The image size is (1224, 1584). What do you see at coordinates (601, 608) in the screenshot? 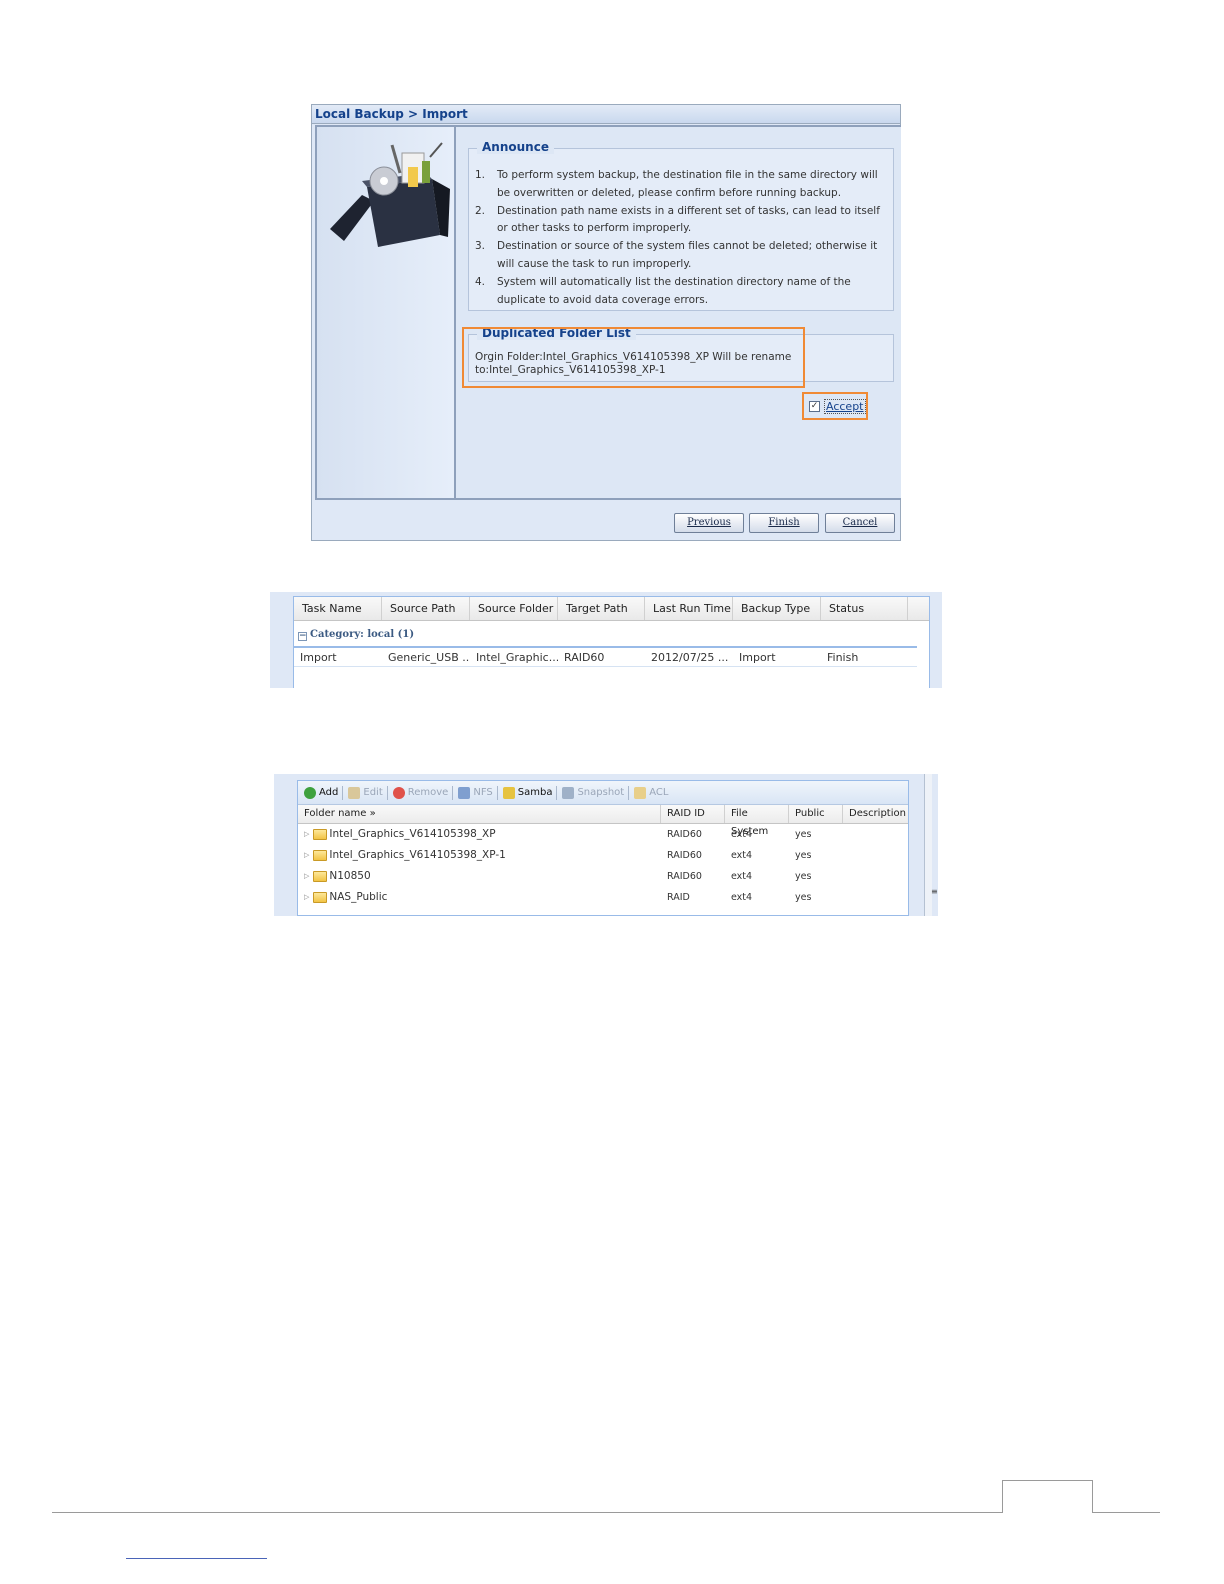
I see `col-target-path: Target Path` at bounding box center [601, 608].